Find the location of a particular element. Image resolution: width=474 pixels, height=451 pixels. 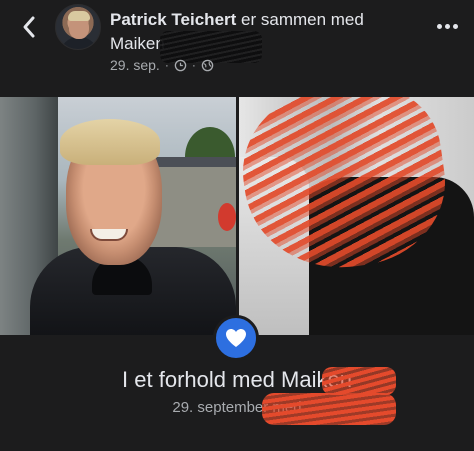

redaction-scribble-subtitle is located at coordinates (329, 409).